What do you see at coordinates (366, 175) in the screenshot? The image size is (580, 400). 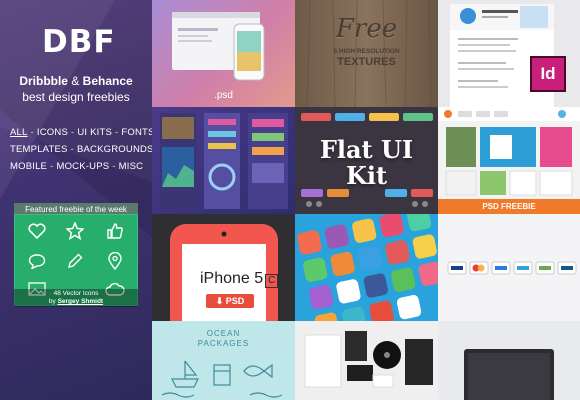 I see `flat-ui-kit-title-line2: Kit` at bounding box center [366, 175].